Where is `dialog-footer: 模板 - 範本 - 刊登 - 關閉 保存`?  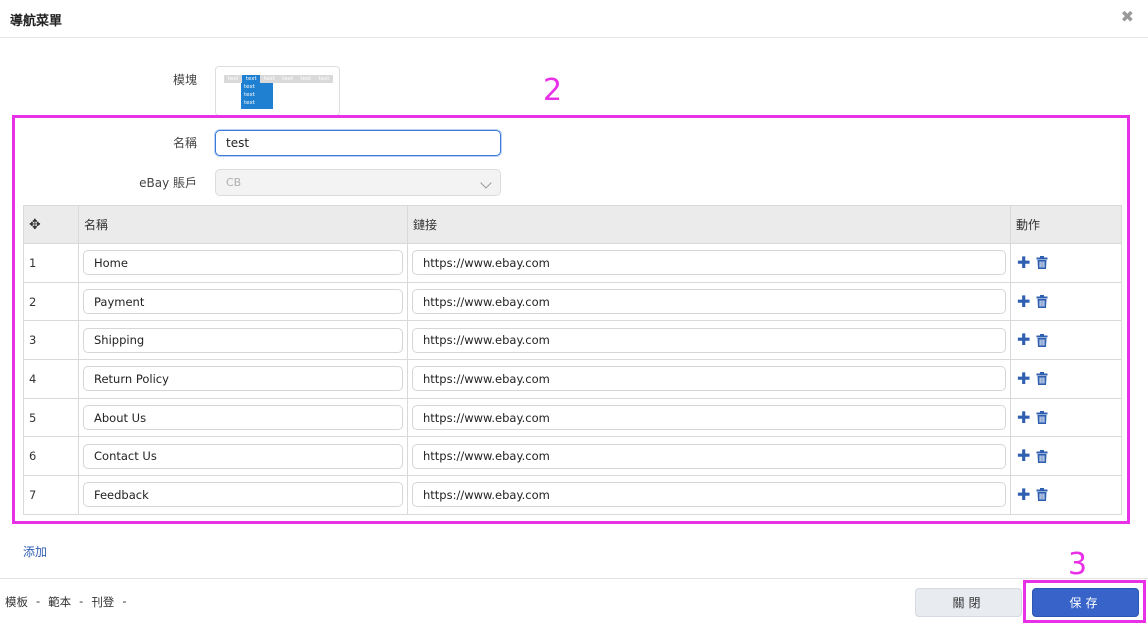
dialog-footer: 模板 - 範本 - 刊登 - 關閉 保存 is located at coordinates (574, 602).